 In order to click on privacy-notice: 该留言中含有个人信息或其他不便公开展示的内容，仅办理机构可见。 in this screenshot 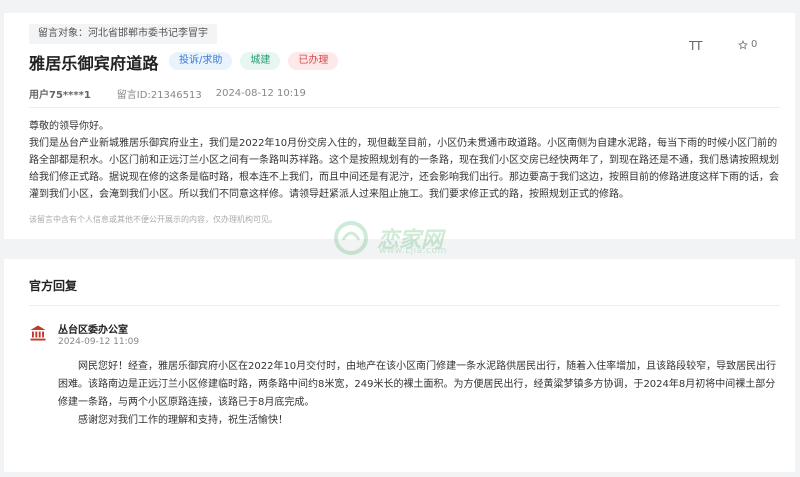, I will do `click(153, 219)`.